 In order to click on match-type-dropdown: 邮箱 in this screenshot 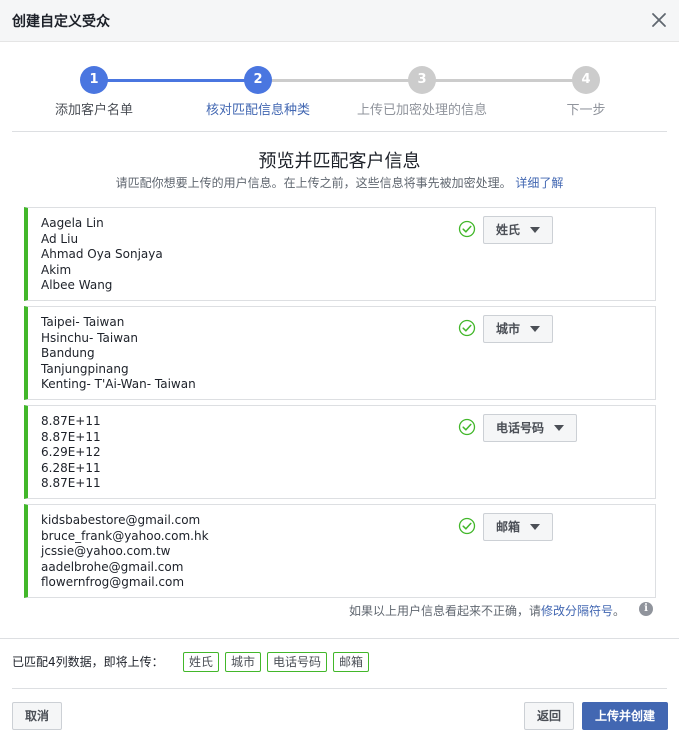, I will do `click(518, 527)`.